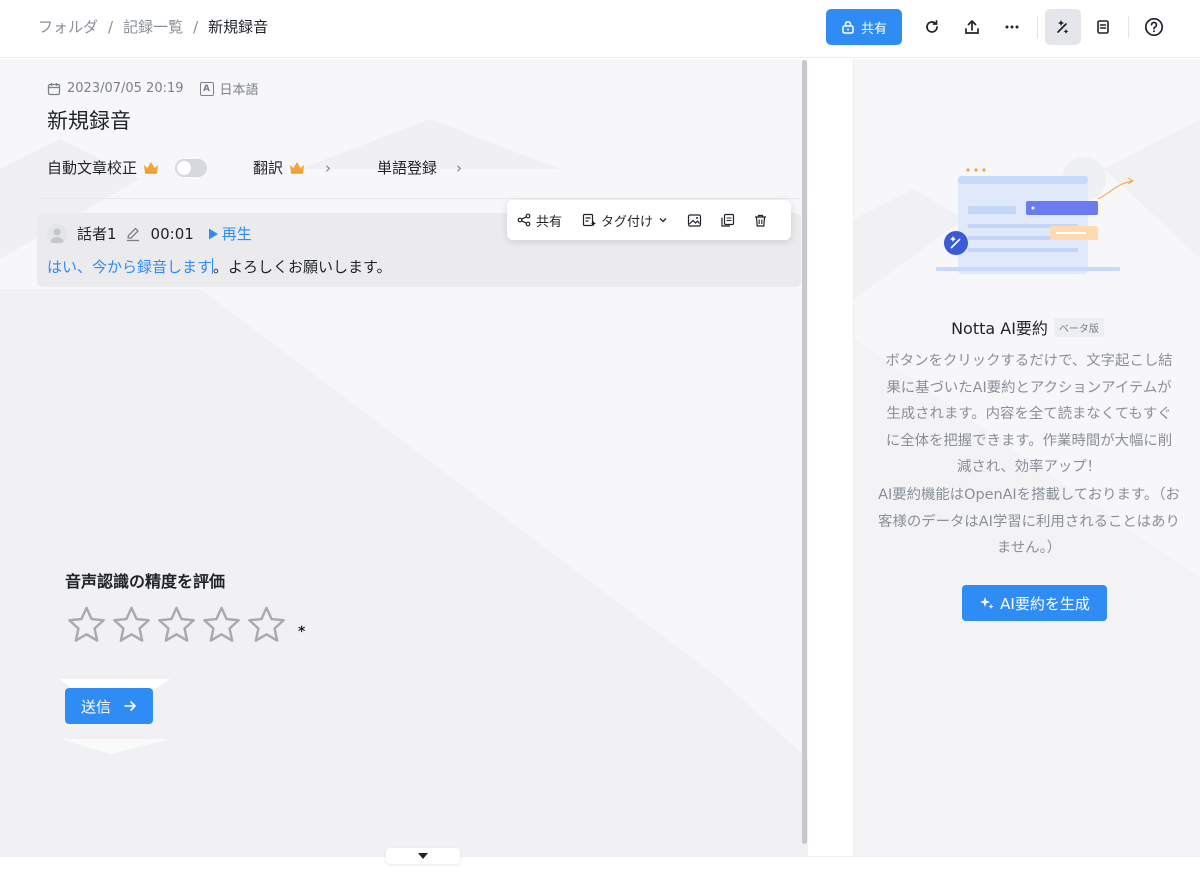  I want to click on segment-toolbar: 共有 タグ付け, so click(649, 220).